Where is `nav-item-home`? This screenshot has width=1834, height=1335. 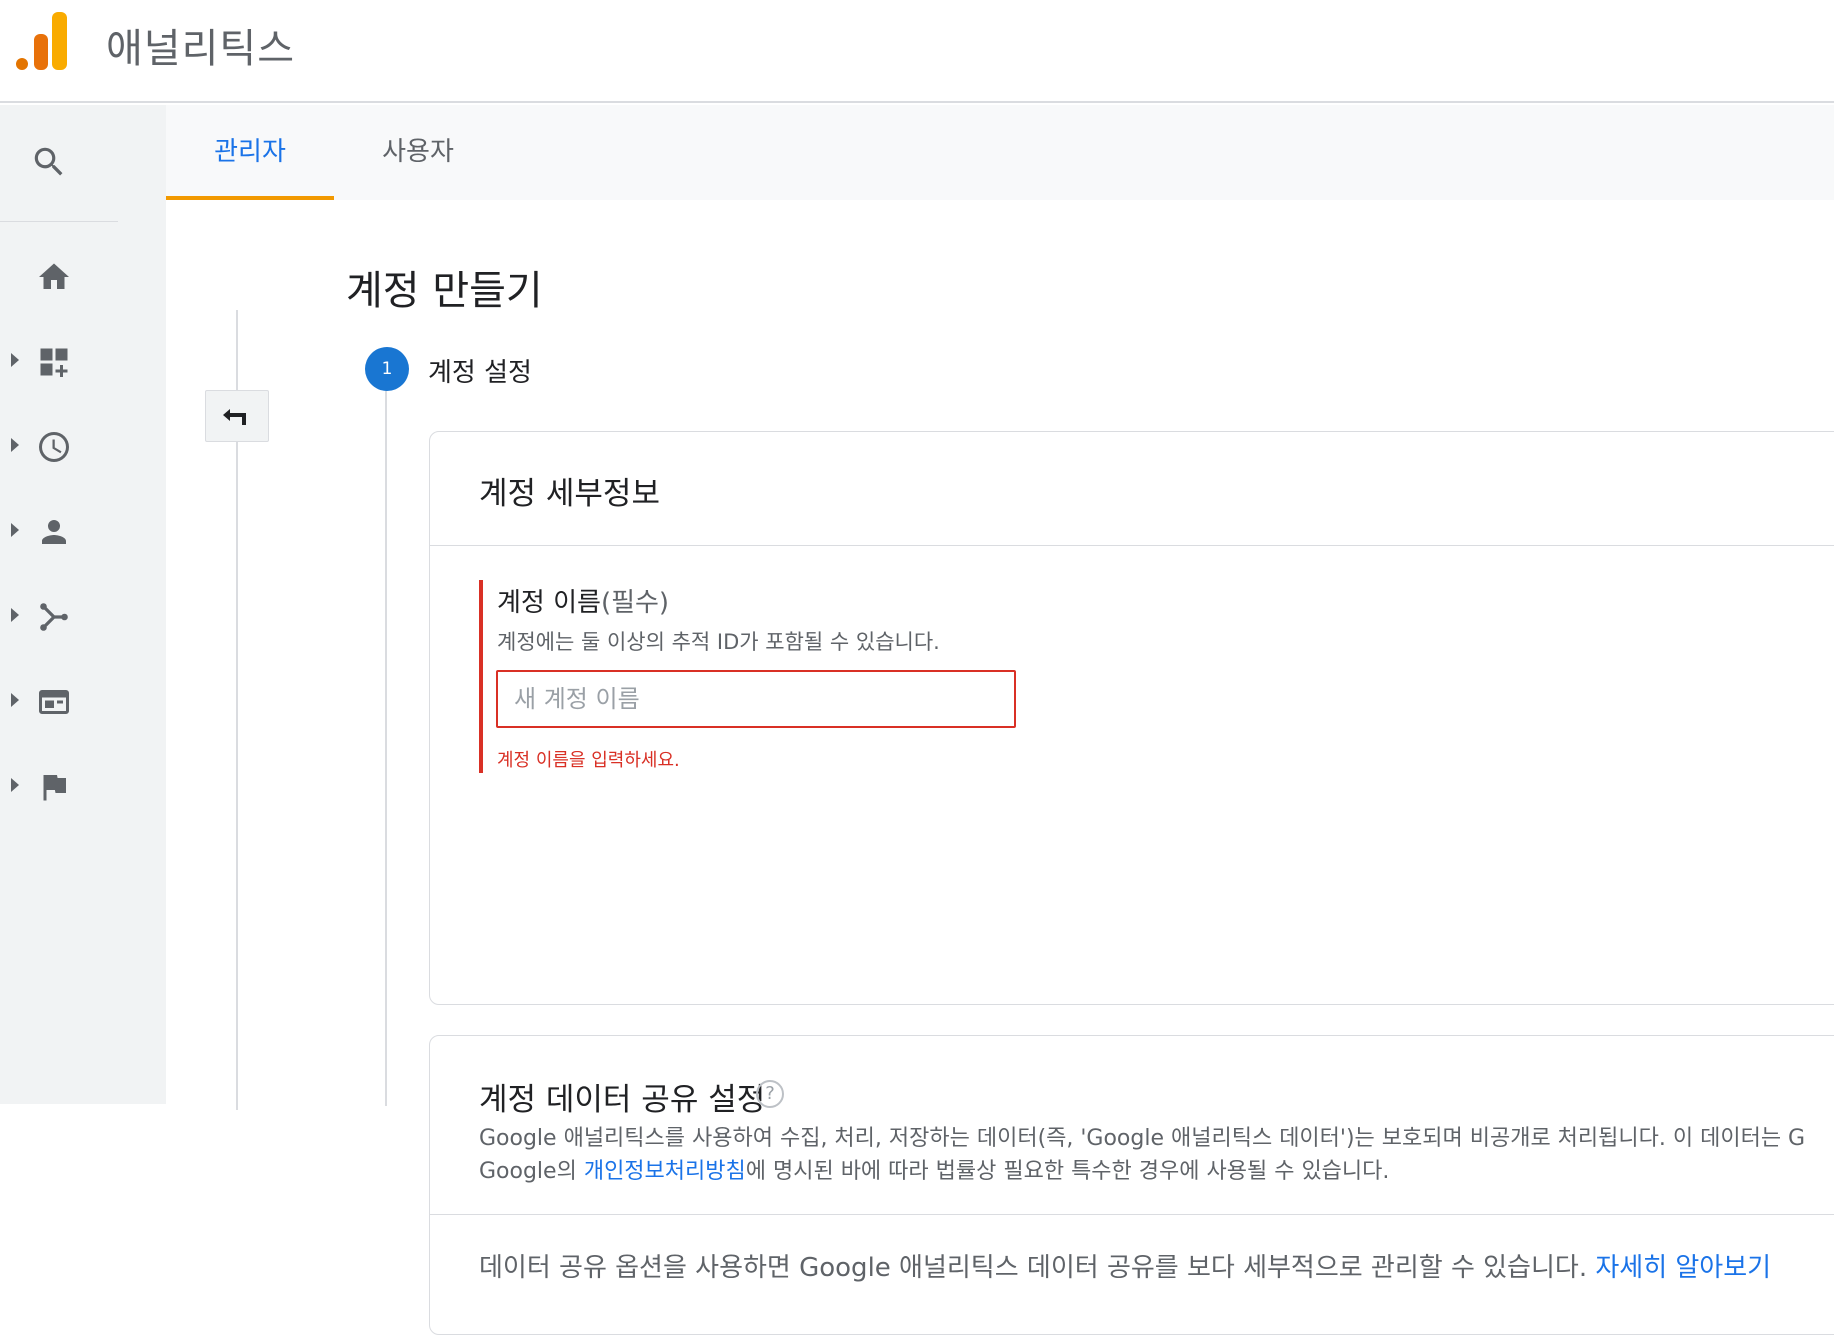
nav-item-home is located at coordinates (59, 275).